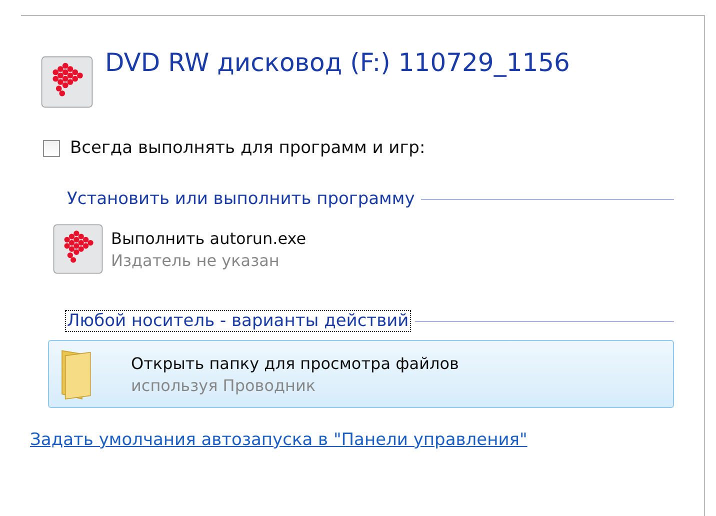  What do you see at coordinates (195, 260) in the screenshot?
I see `action-subtitle: Издатель не указан` at bounding box center [195, 260].